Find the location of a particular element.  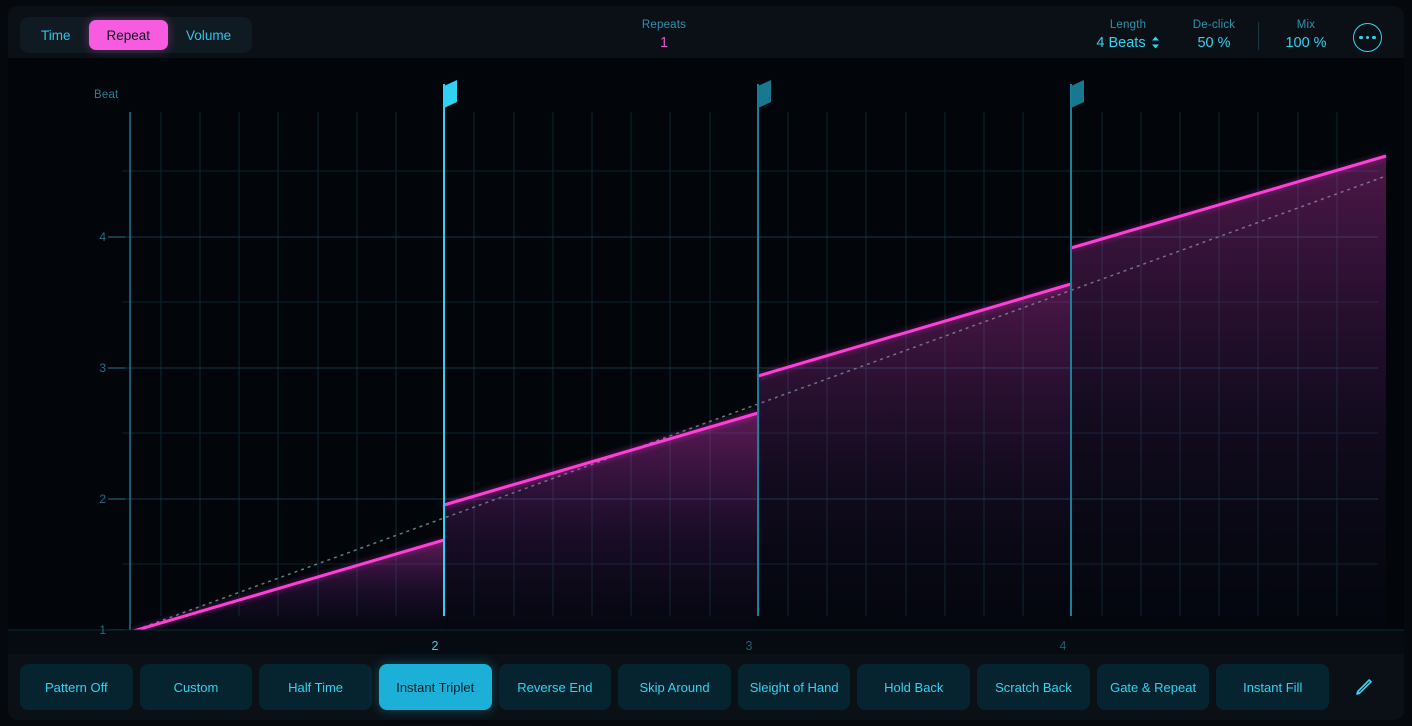

preset-button-pattern-off: Pattern Off is located at coordinates (76, 687).